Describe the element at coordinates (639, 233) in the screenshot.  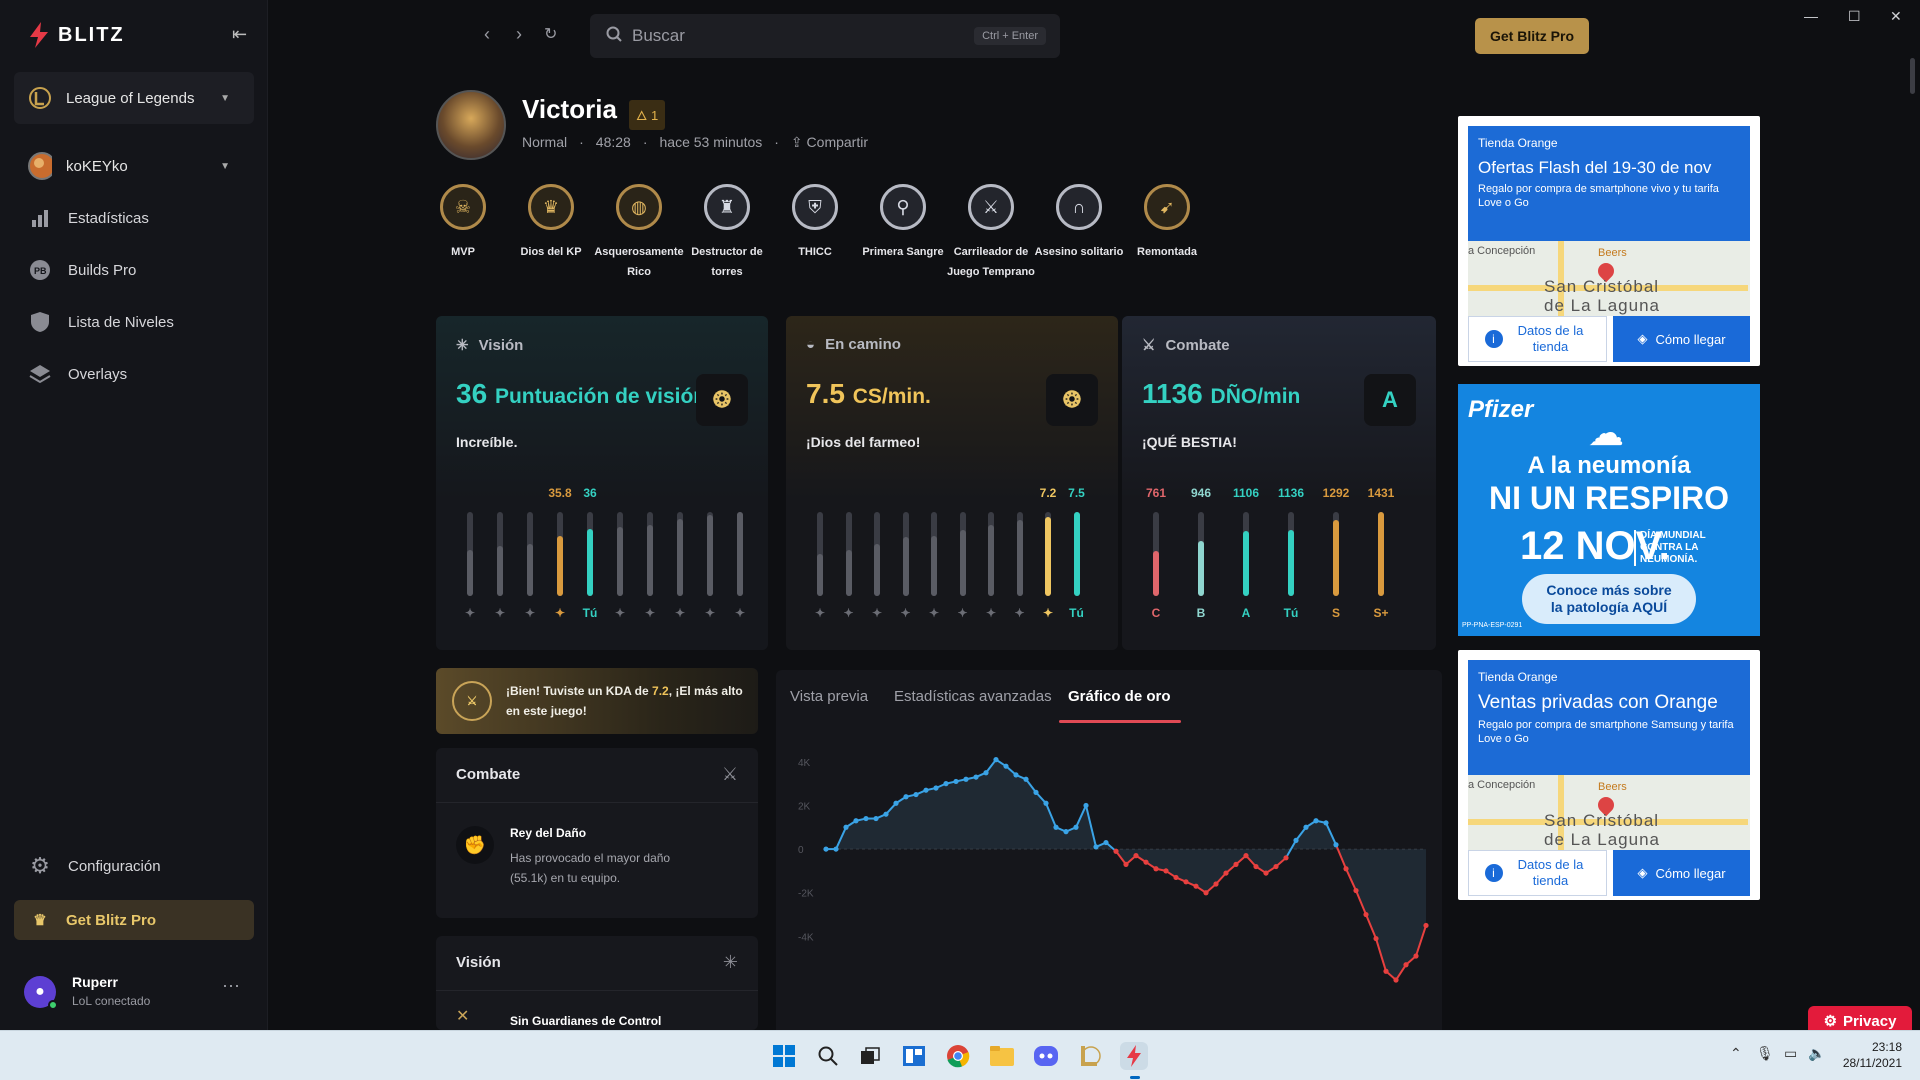
I see `badge-2: ◍ Asquerosamente Rico` at that location.